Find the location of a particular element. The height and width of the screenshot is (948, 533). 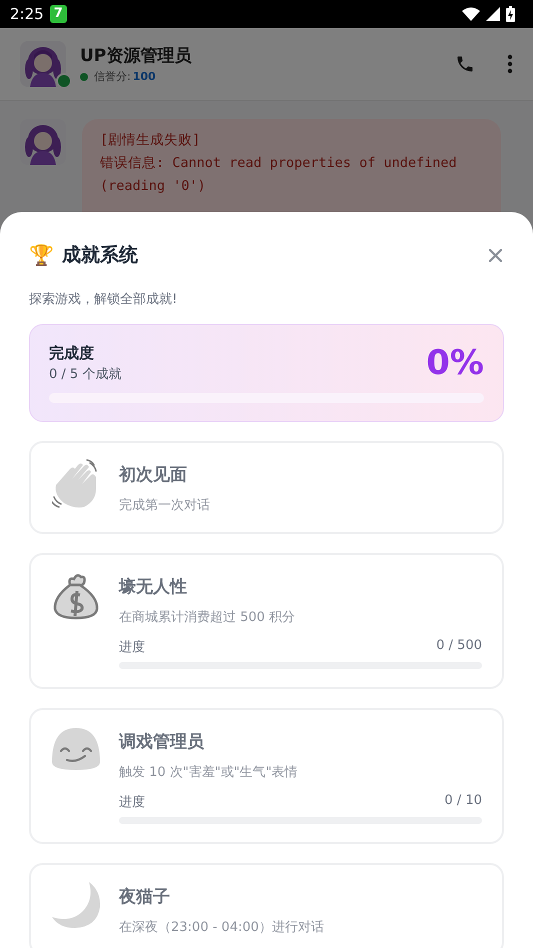

wifi-icon is located at coordinates (471, 14).